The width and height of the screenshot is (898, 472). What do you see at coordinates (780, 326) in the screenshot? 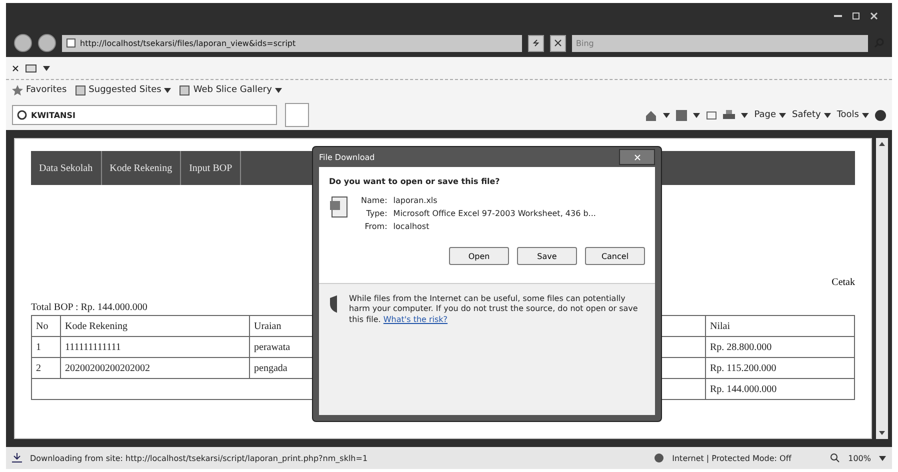
I see `column-header: Nilai` at bounding box center [780, 326].